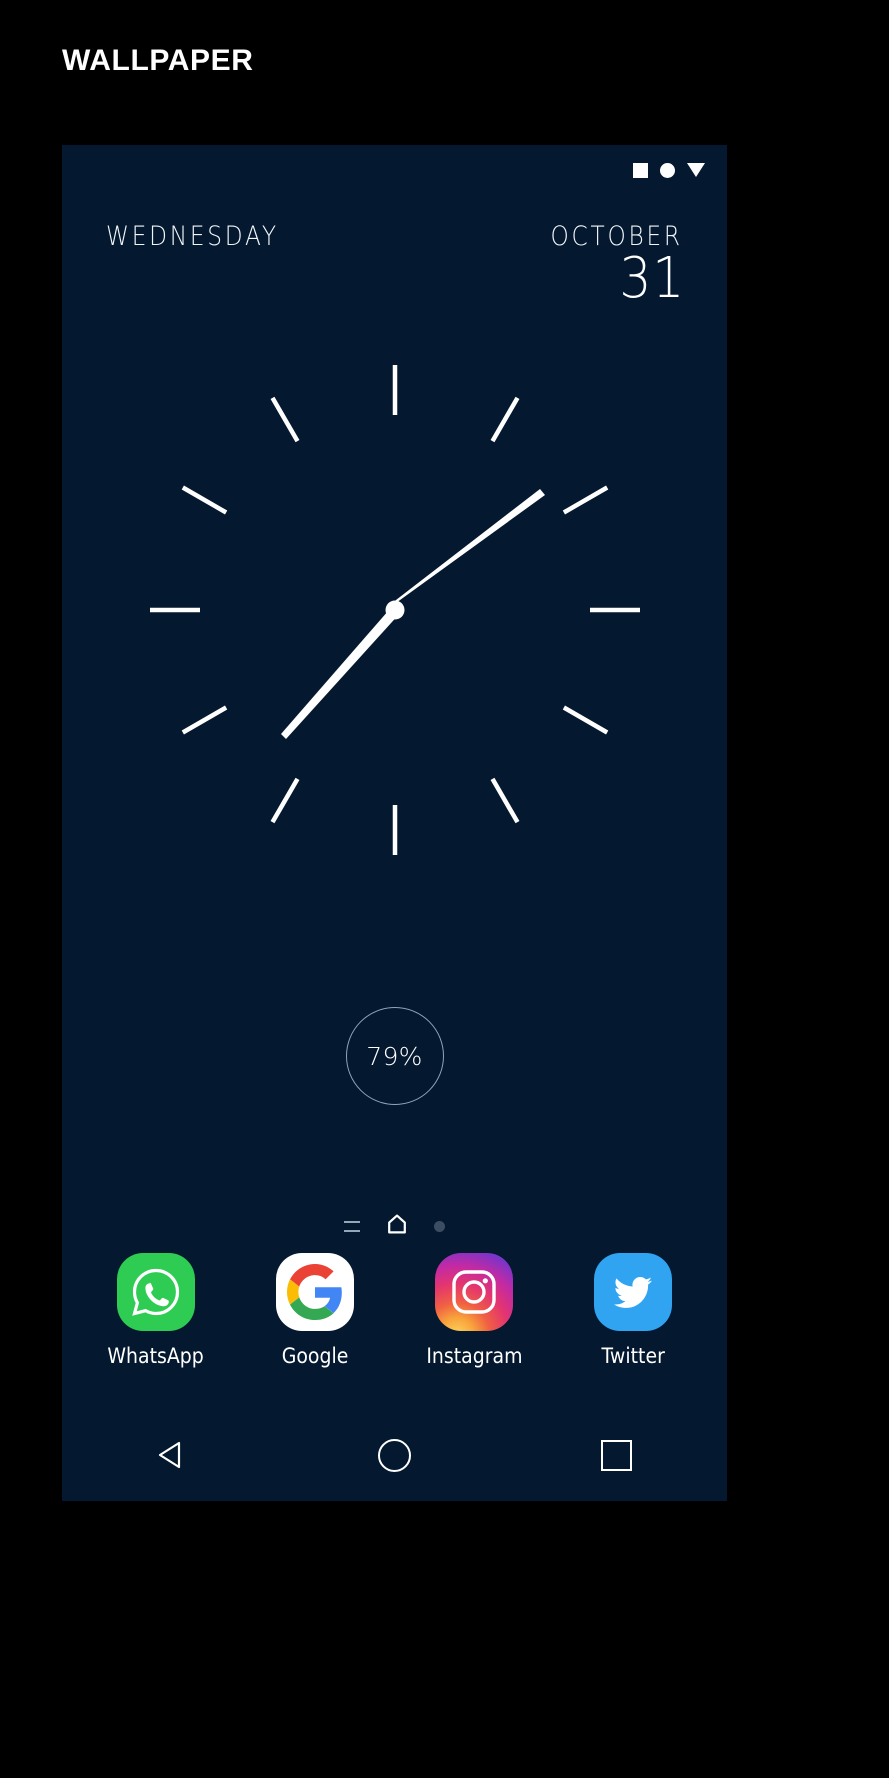 The height and width of the screenshot is (1778, 889). I want to click on recents-button, so click(616, 1455).